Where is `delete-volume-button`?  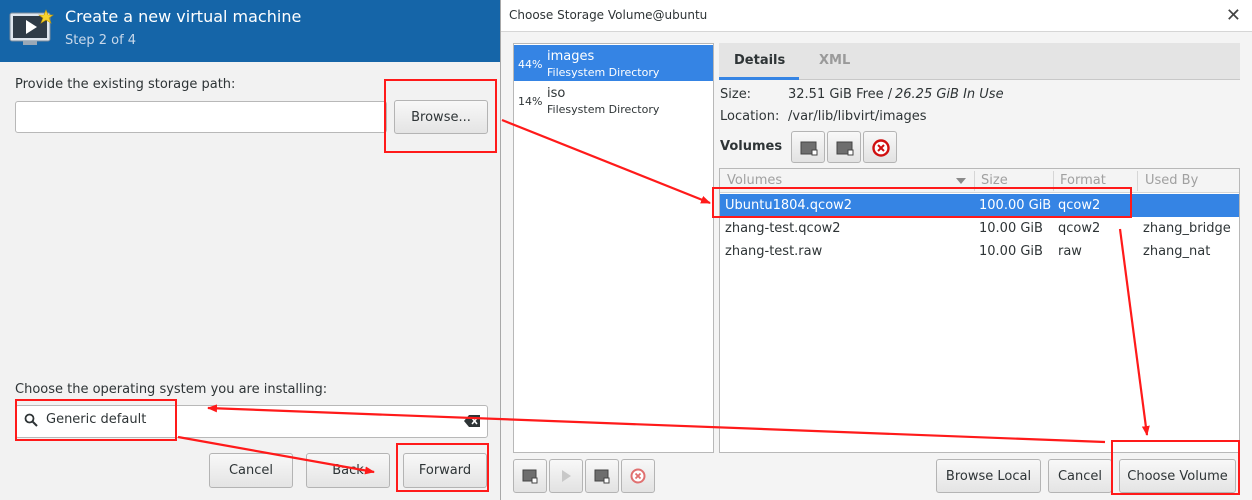 delete-volume-button is located at coordinates (880, 147).